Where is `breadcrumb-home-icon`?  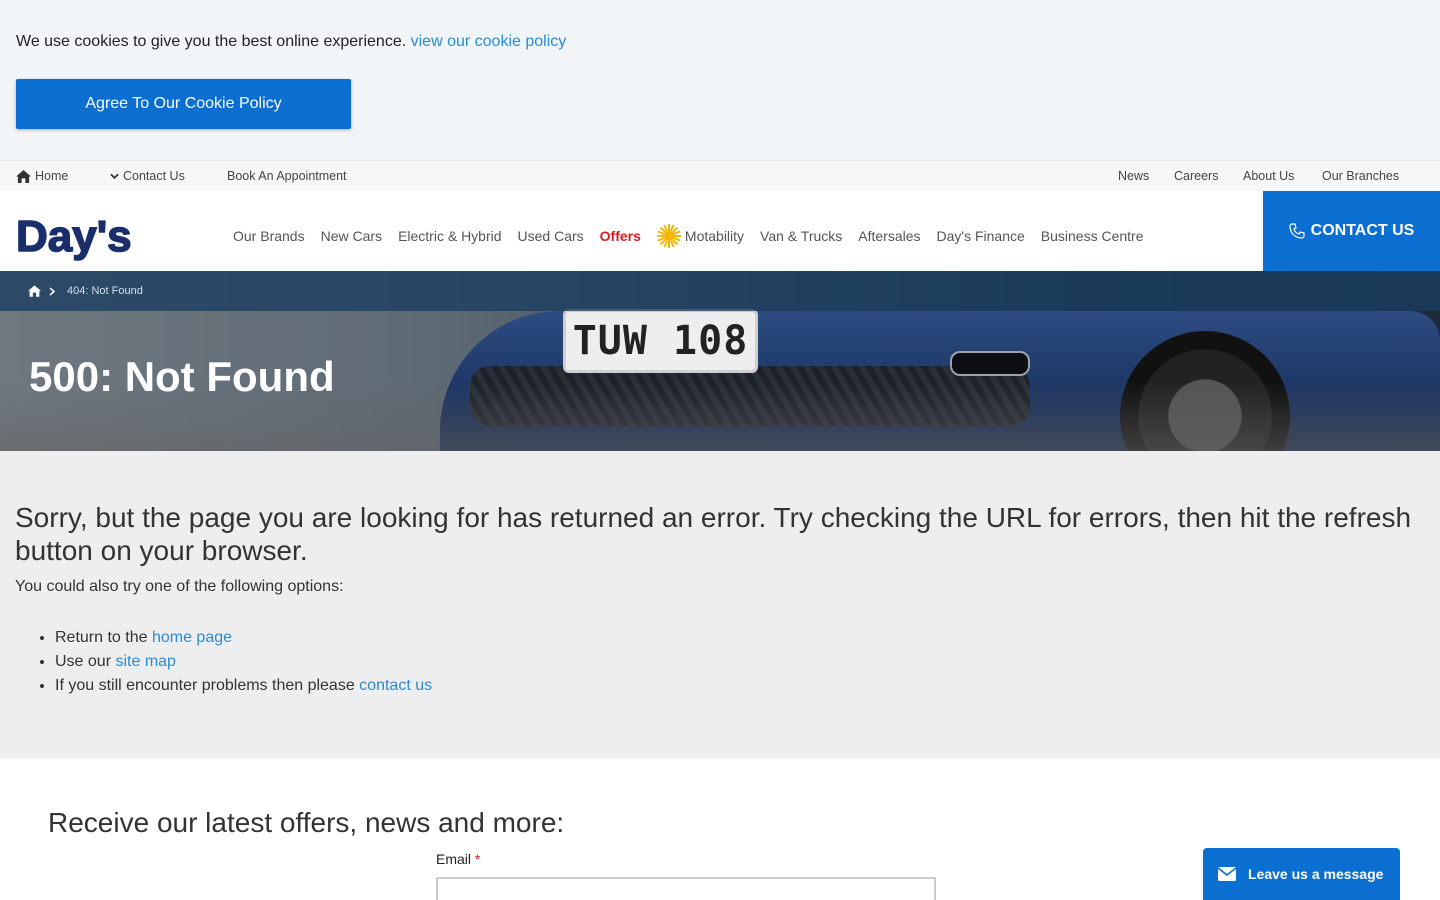
breadcrumb-home-icon is located at coordinates (34, 291).